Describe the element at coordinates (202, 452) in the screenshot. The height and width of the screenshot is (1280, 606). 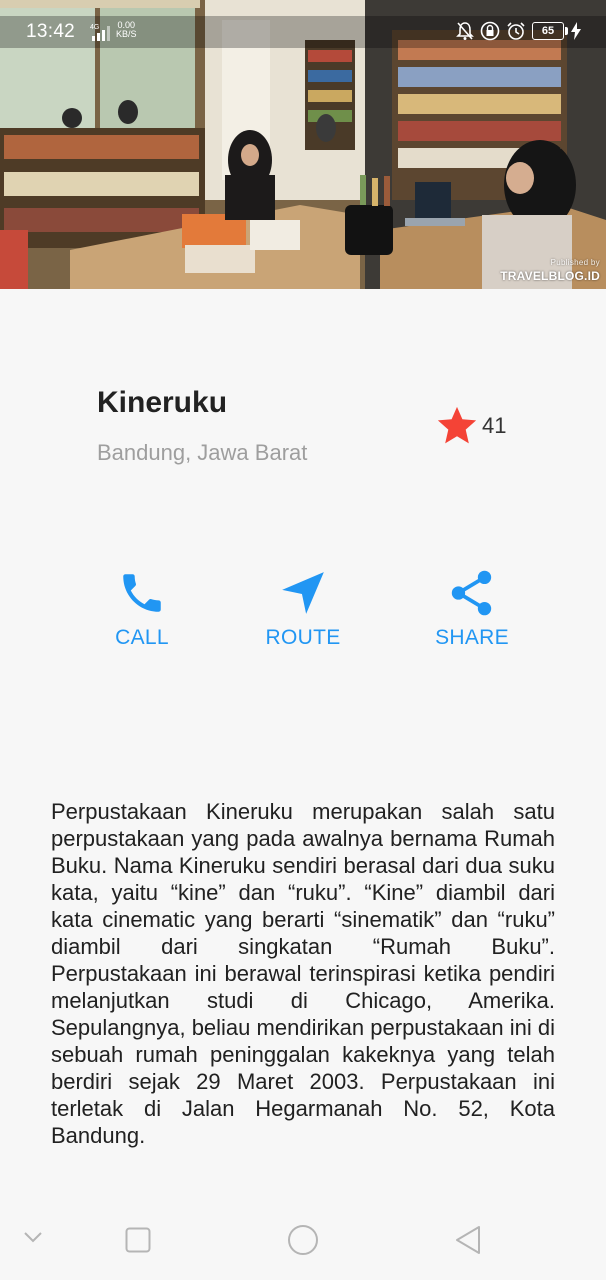
I see `place-location: Bandung, Jawa Barat` at that location.